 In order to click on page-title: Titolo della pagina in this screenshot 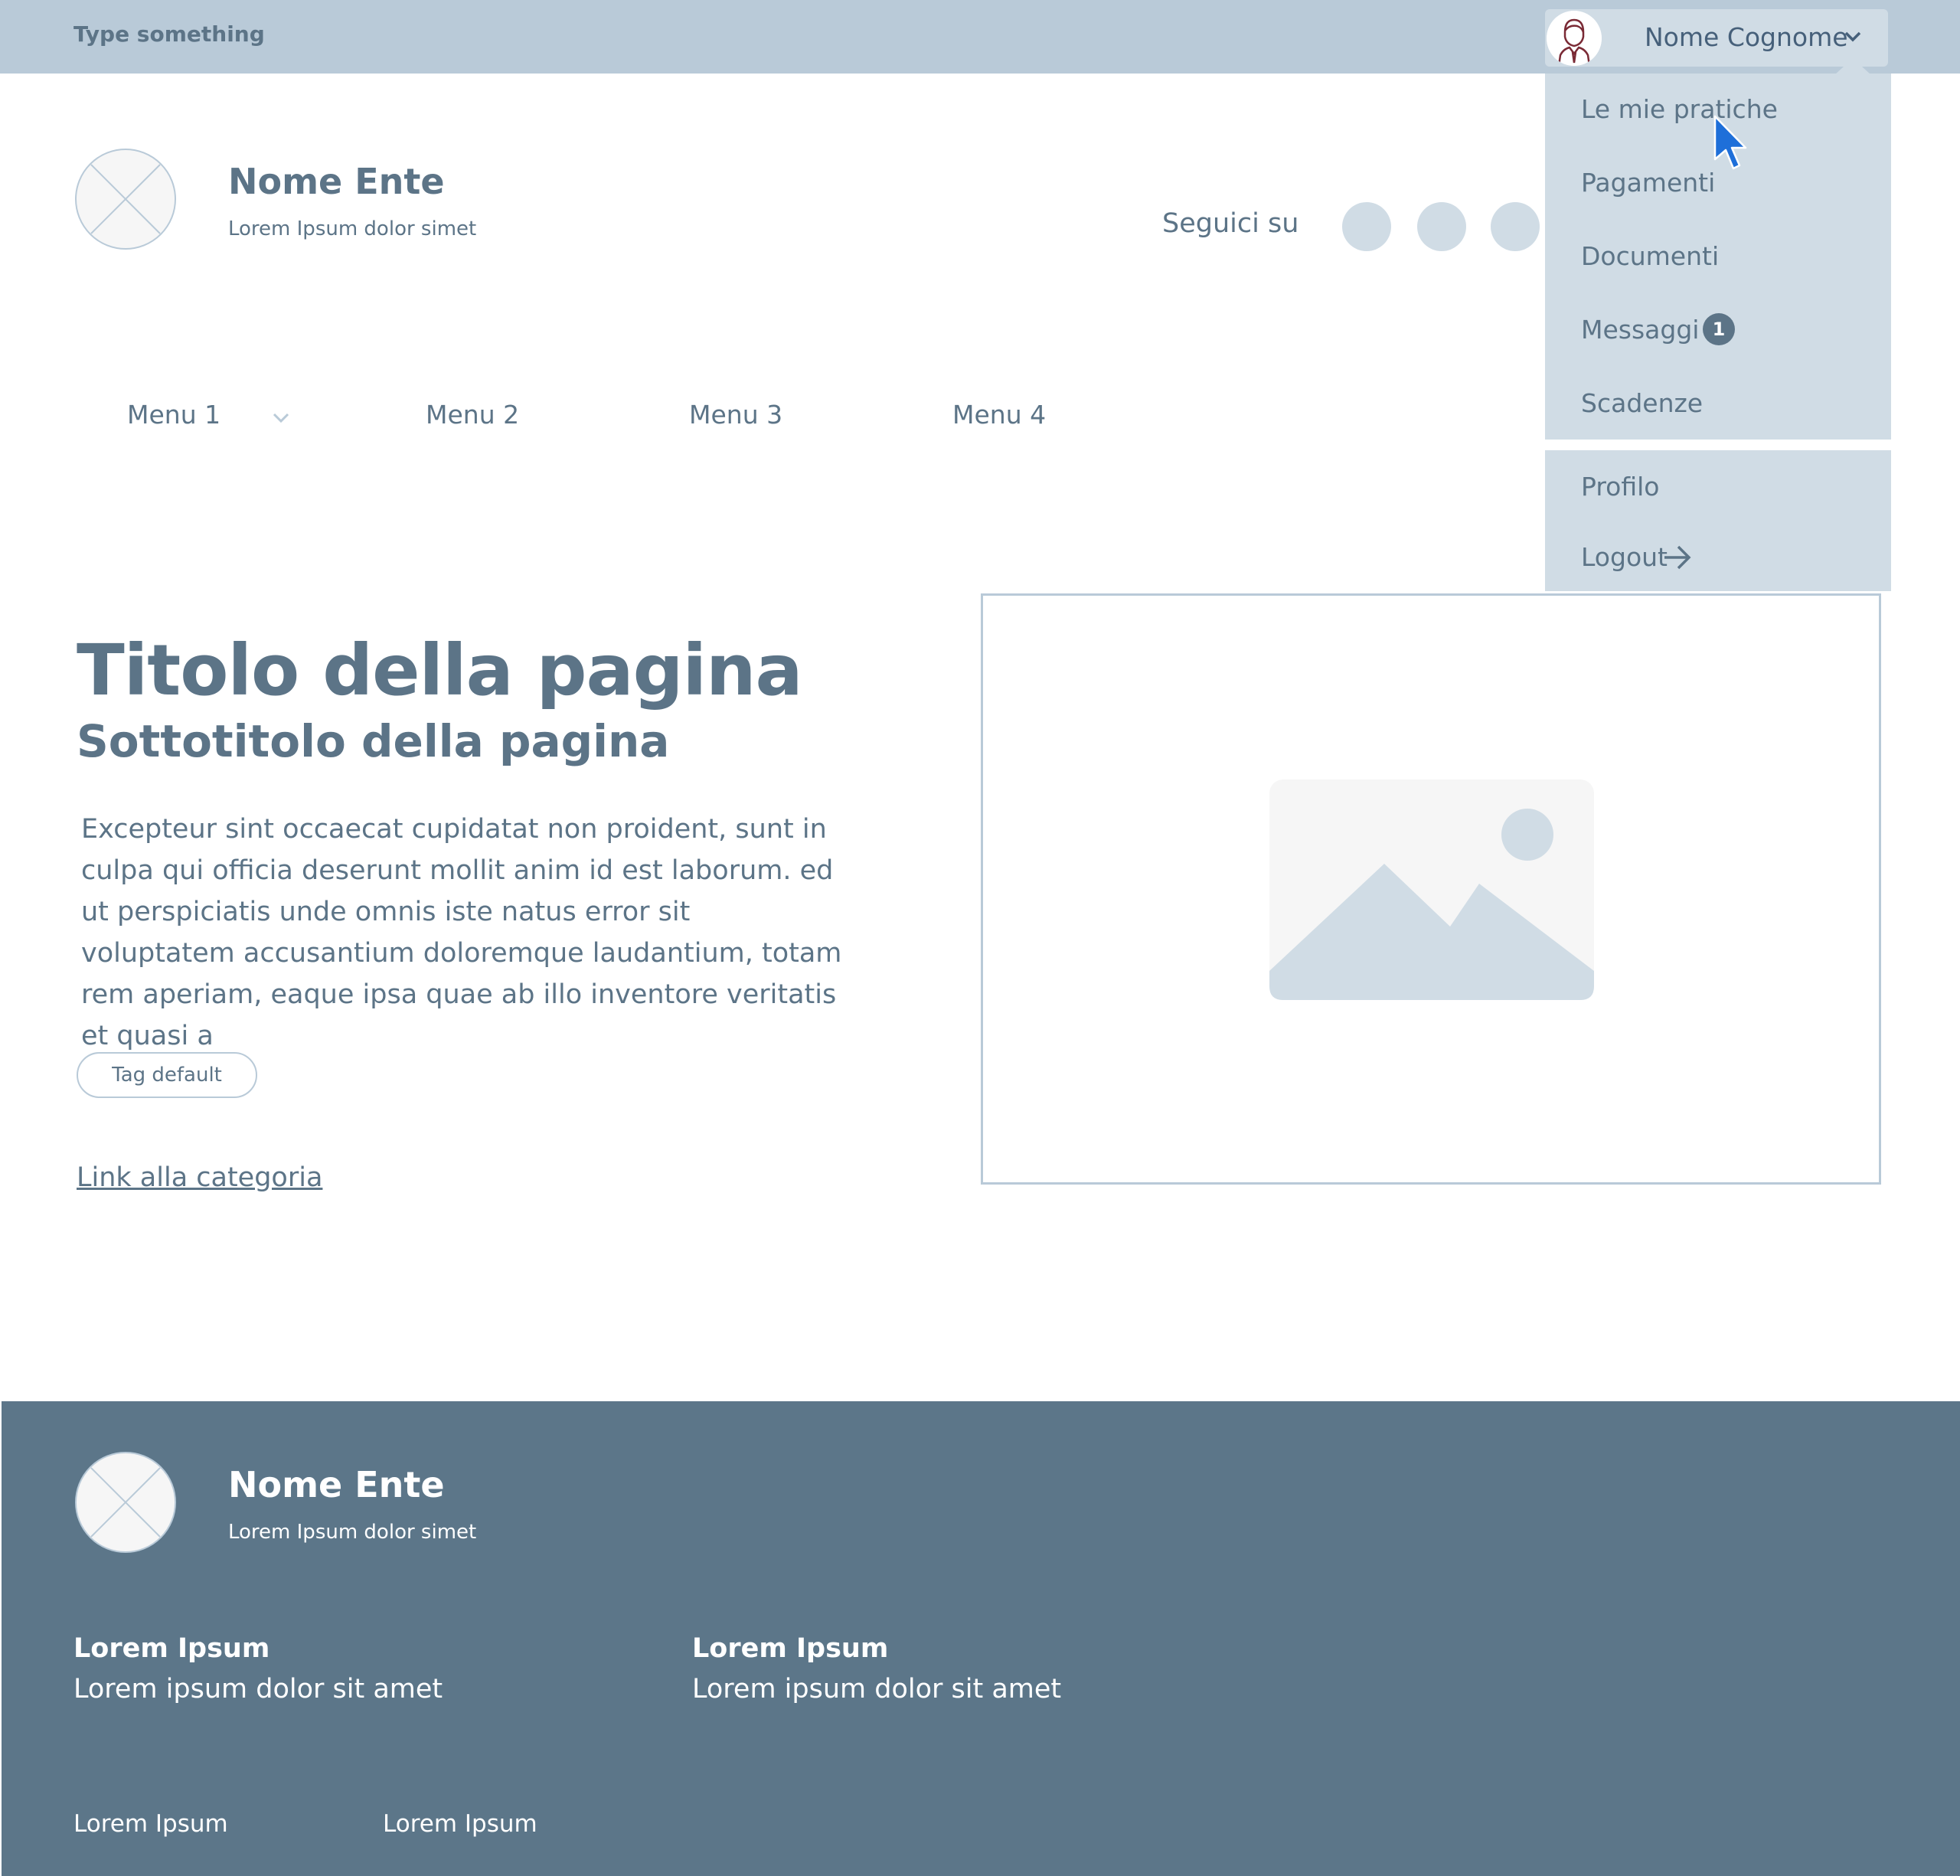, I will do `click(440, 670)`.